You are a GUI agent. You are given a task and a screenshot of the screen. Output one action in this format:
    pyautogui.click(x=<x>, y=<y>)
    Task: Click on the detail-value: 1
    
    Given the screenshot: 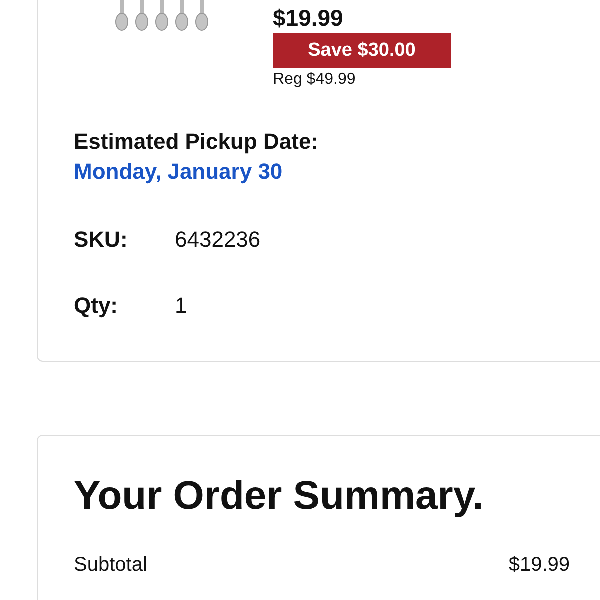 What is the action you would take?
    pyautogui.click(x=181, y=306)
    